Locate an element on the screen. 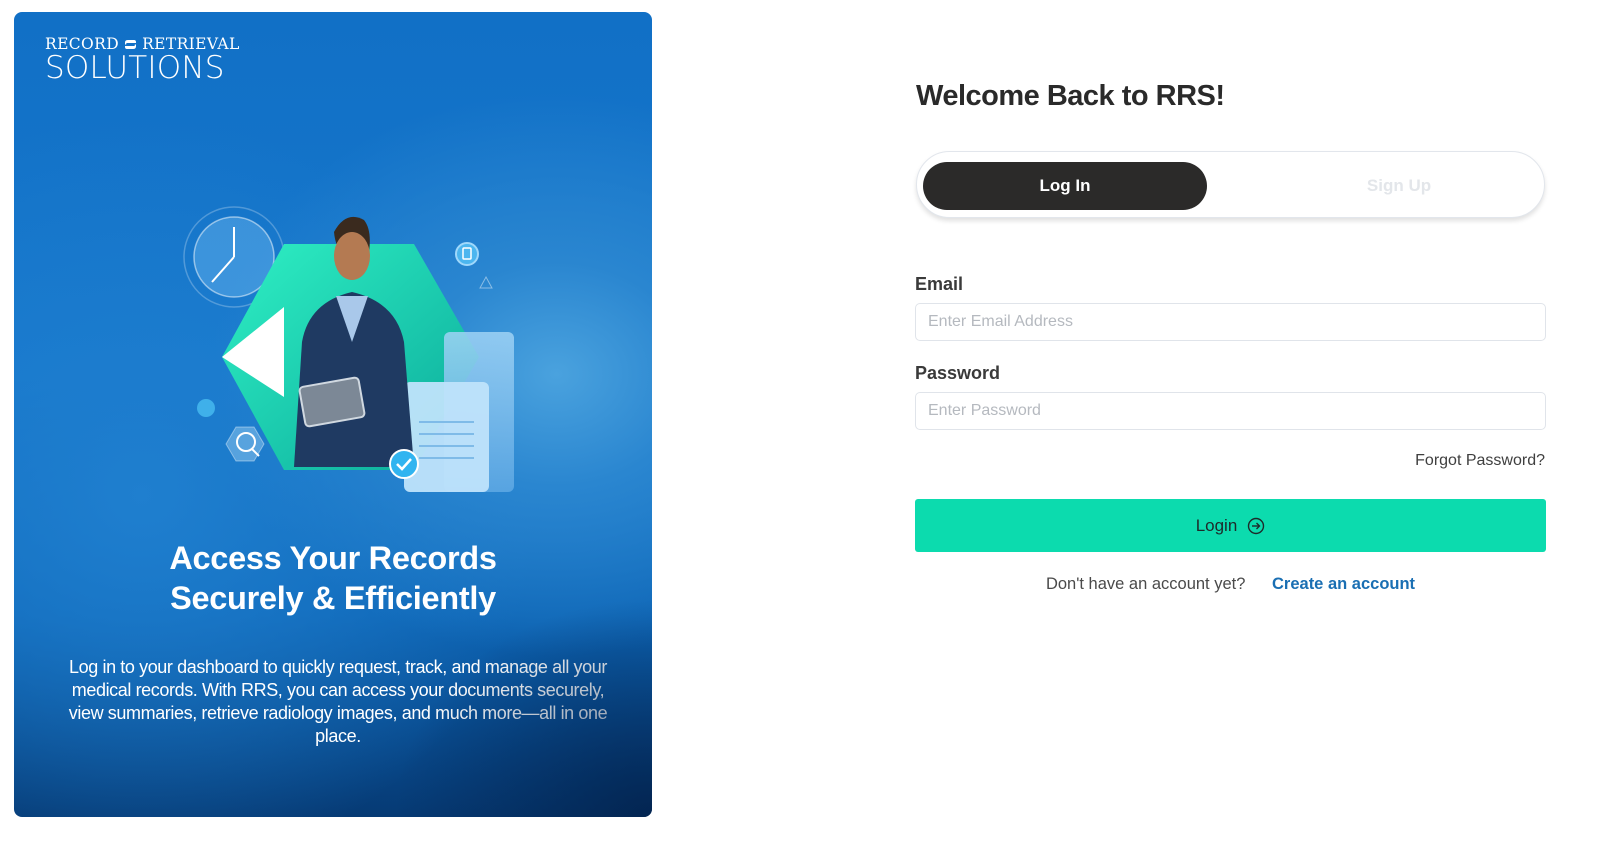  tab-sign-up: Sign Up is located at coordinates (1399, 186).